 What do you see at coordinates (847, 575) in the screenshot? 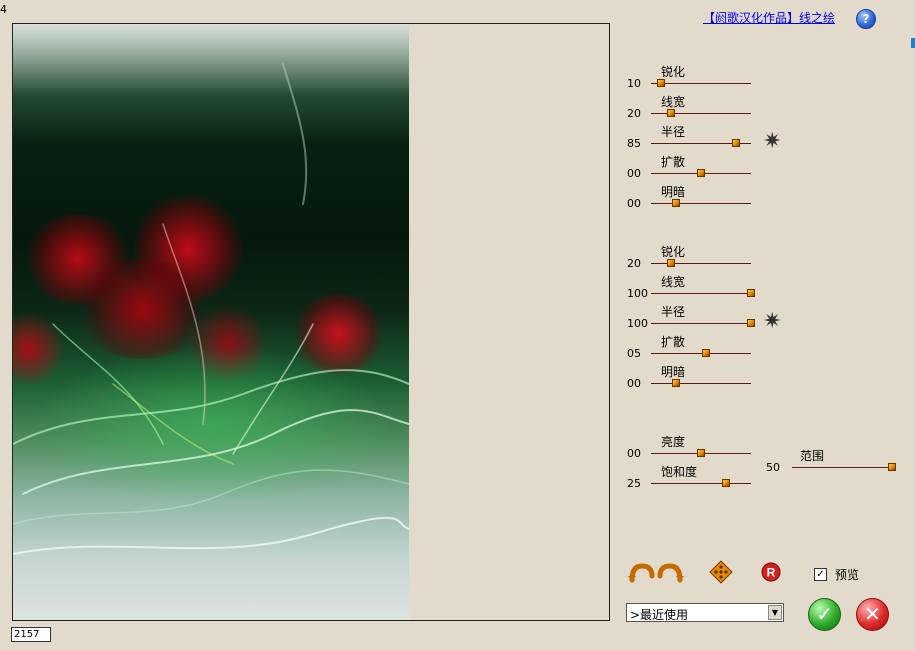
I see `preview-label: 预览` at bounding box center [847, 575].